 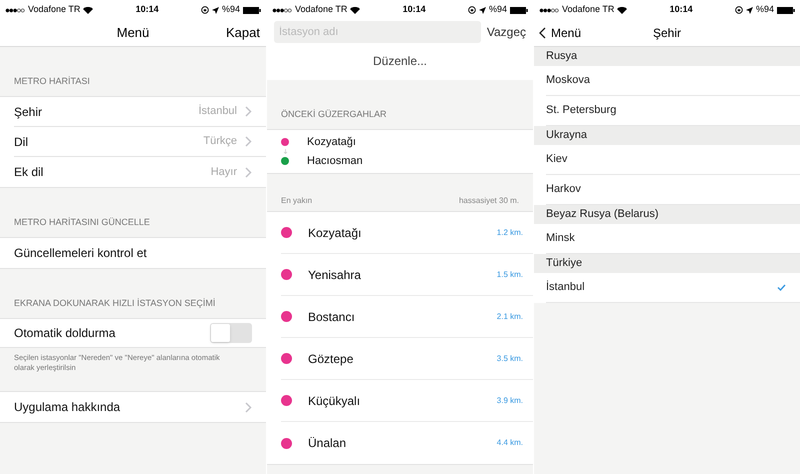 I want to click on row-label: Şehir, so click(x=29, y=112).